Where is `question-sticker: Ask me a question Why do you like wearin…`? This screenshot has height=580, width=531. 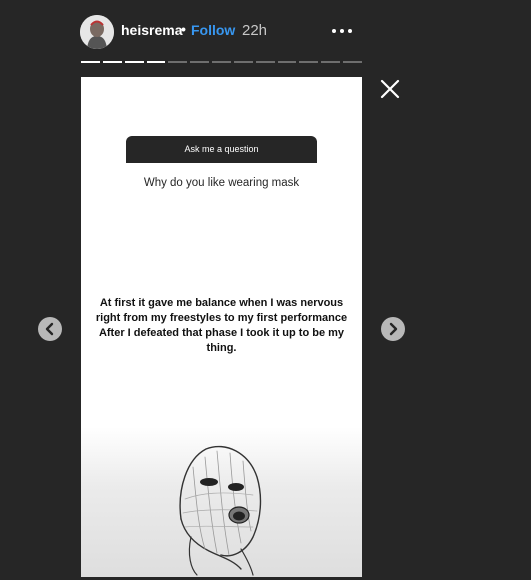
question-sticker: Ask me a question Why do you like wearin… is located at coordinates (221, 162).